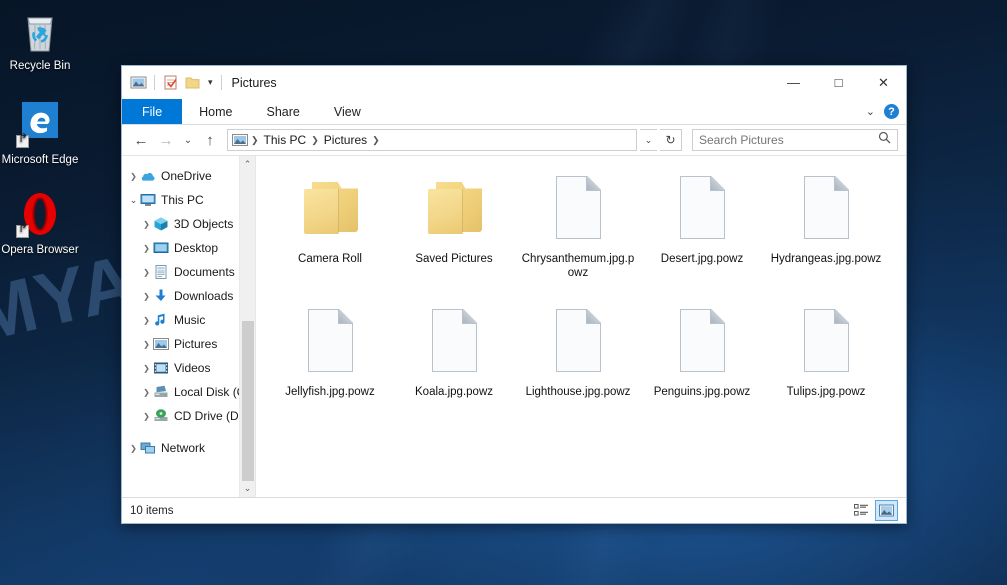 This screenshot has height=585, width=1007. I want to click on nav-item-local-disk-c: ❯ Local Disk (C:), so click(188, 392).